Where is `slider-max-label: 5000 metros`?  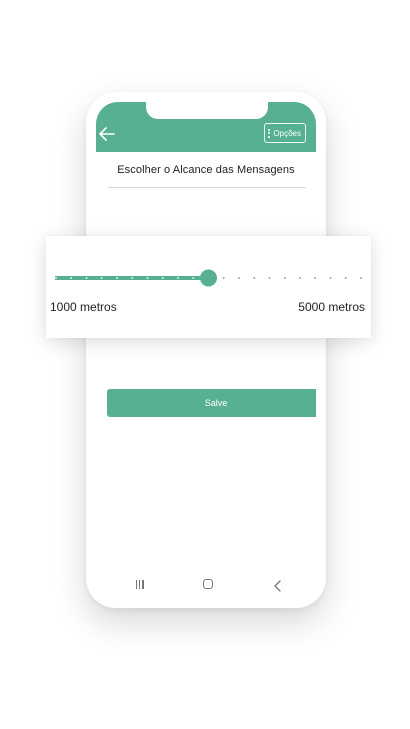 slider-max-label: 5000 metros is located at coordinates (331, 307).